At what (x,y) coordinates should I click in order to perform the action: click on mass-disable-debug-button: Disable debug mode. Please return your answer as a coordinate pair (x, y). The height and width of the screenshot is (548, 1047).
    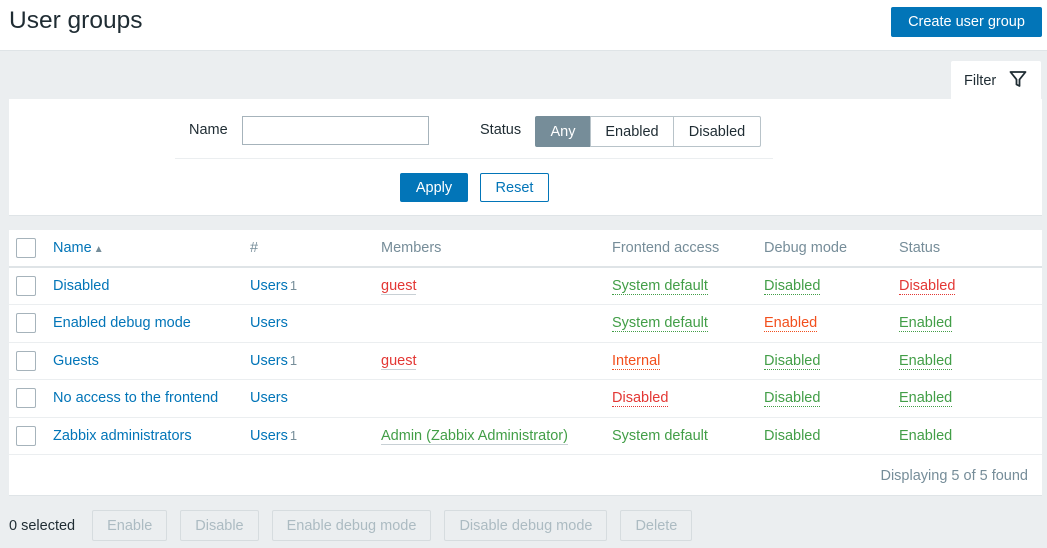
    Looking at the image, I should click on (526, 525).